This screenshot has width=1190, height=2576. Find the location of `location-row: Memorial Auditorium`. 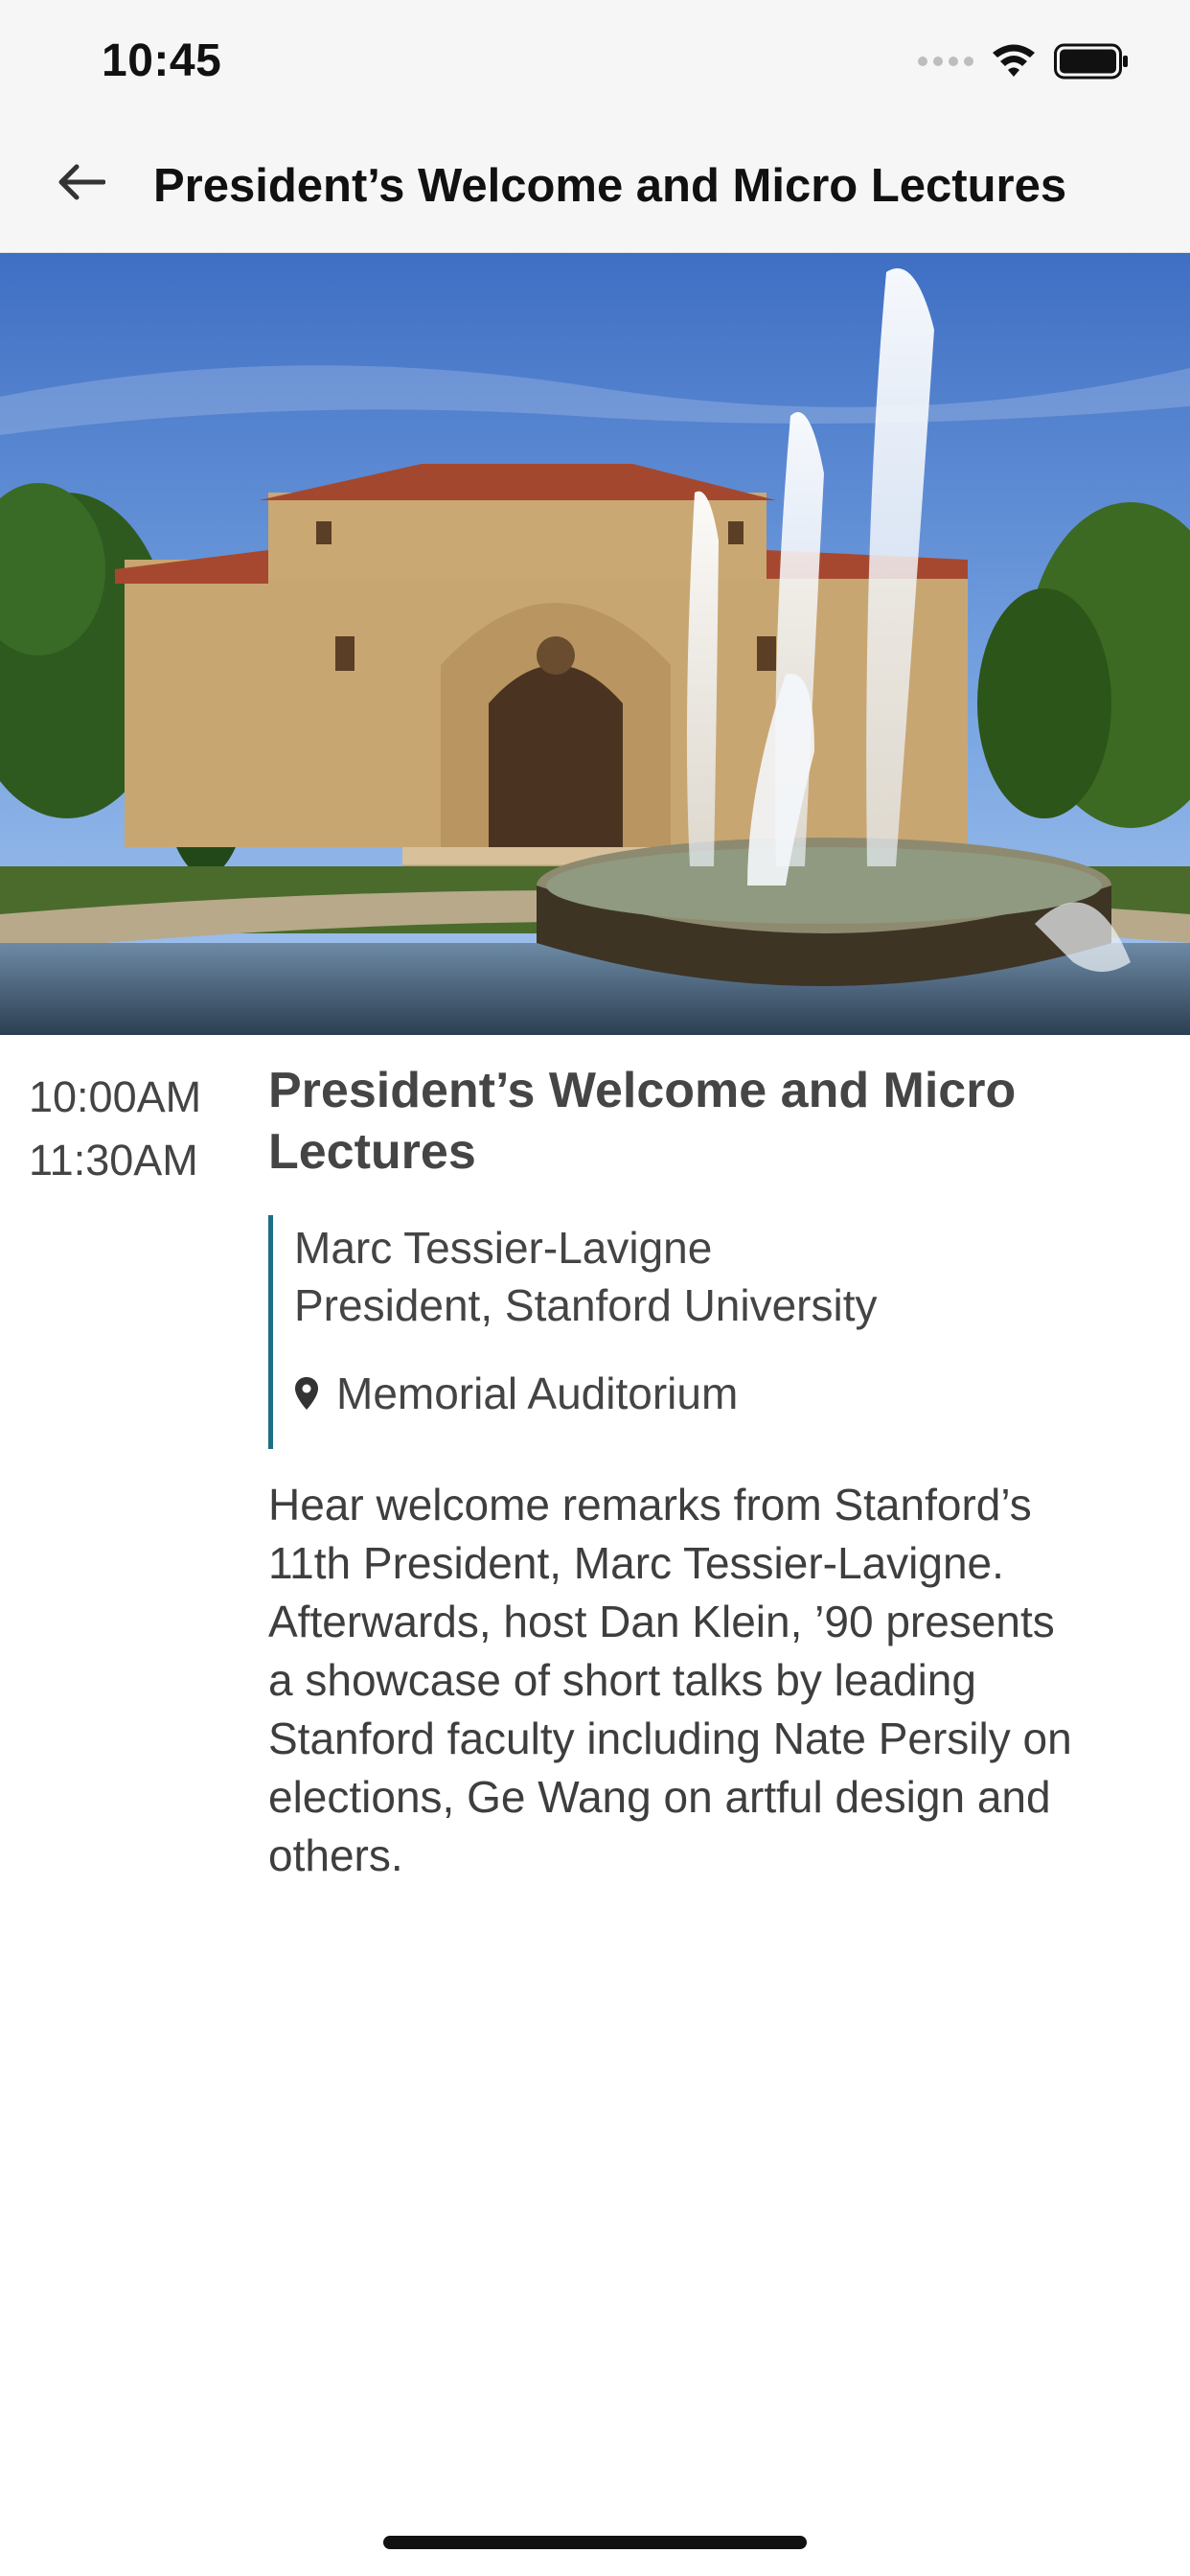

location-row: Memorial Auditorium is located at coordinates (713, 1393).